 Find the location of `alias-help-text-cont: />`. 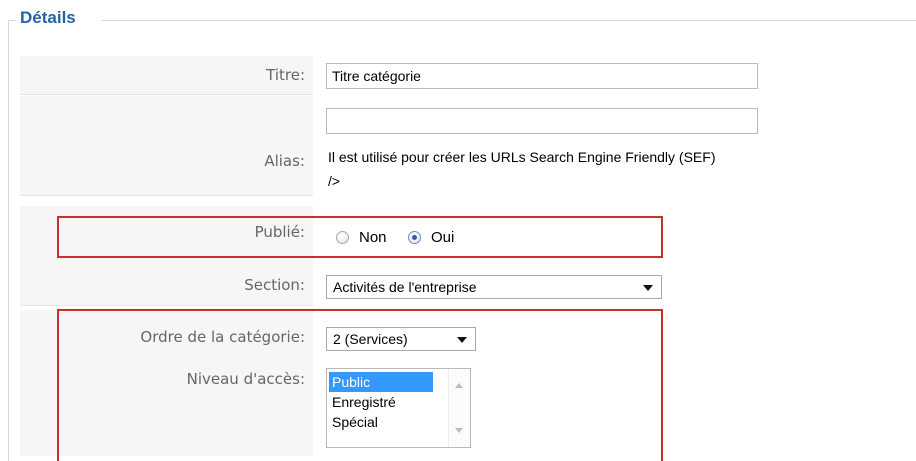

alias-help-text-cont: /> is located at coordinates (334, 181).